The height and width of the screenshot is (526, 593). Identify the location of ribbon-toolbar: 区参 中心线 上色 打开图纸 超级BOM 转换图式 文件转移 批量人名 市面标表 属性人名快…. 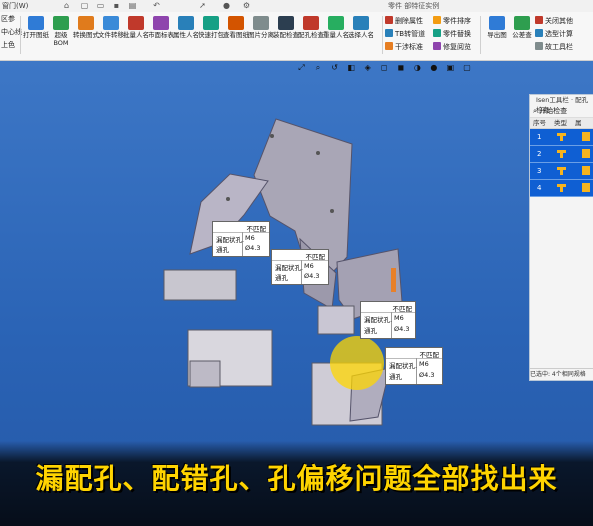
(296, 36).